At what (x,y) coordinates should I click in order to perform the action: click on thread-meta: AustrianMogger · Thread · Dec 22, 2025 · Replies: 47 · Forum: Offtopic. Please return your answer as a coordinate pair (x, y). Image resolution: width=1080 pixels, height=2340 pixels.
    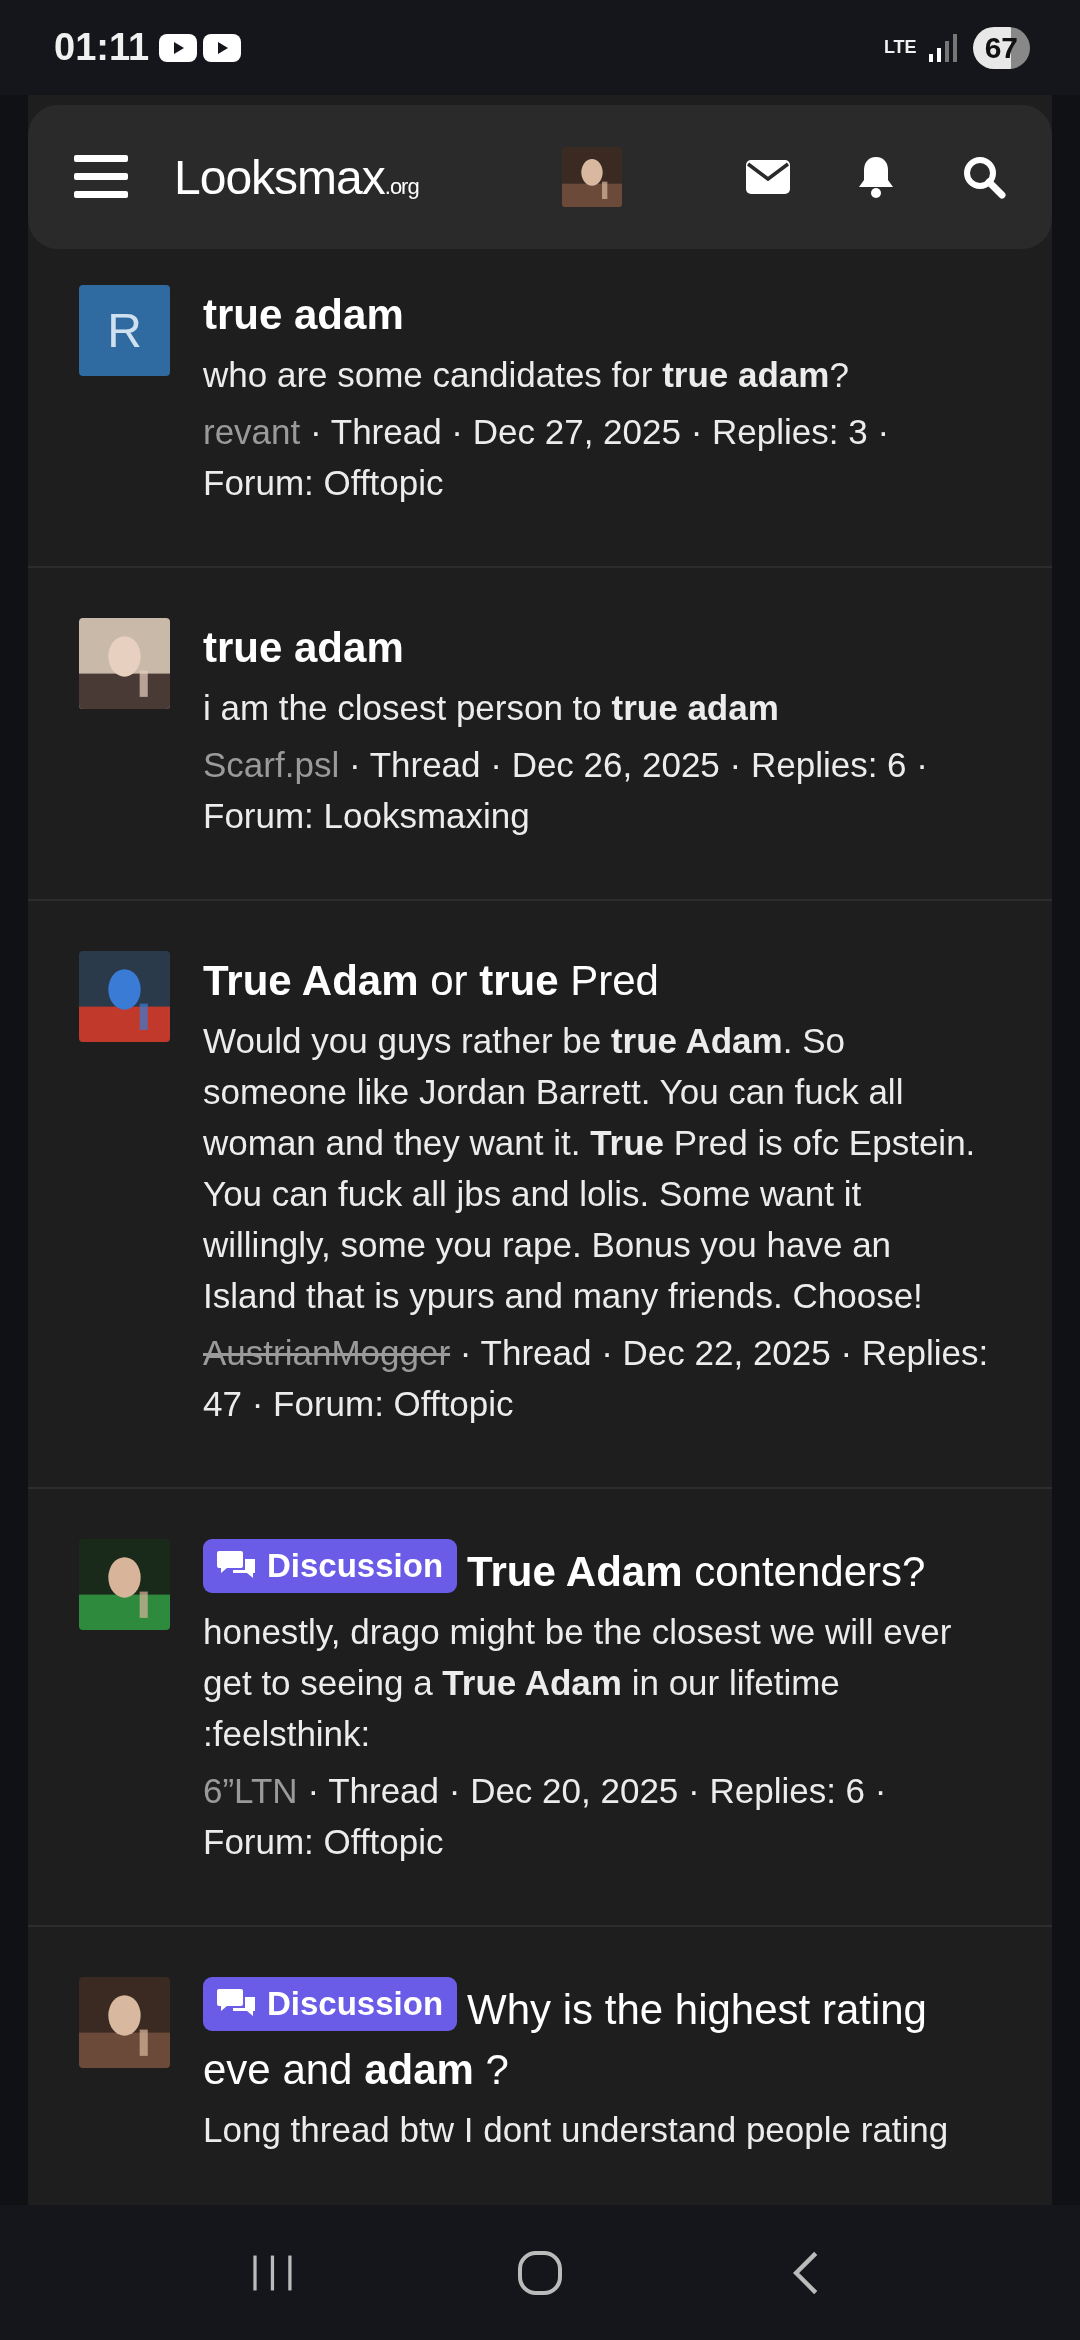
    Looking at the image, I should click on (596, 1378).